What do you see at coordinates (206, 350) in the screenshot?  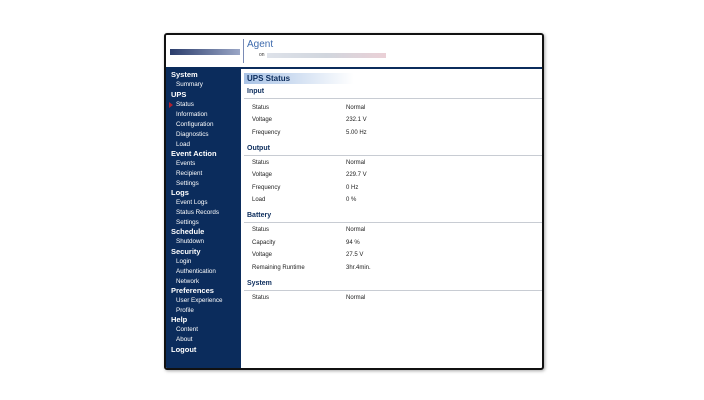 I see `sidebar-logout: Logout` at bounding box center [206, 350].